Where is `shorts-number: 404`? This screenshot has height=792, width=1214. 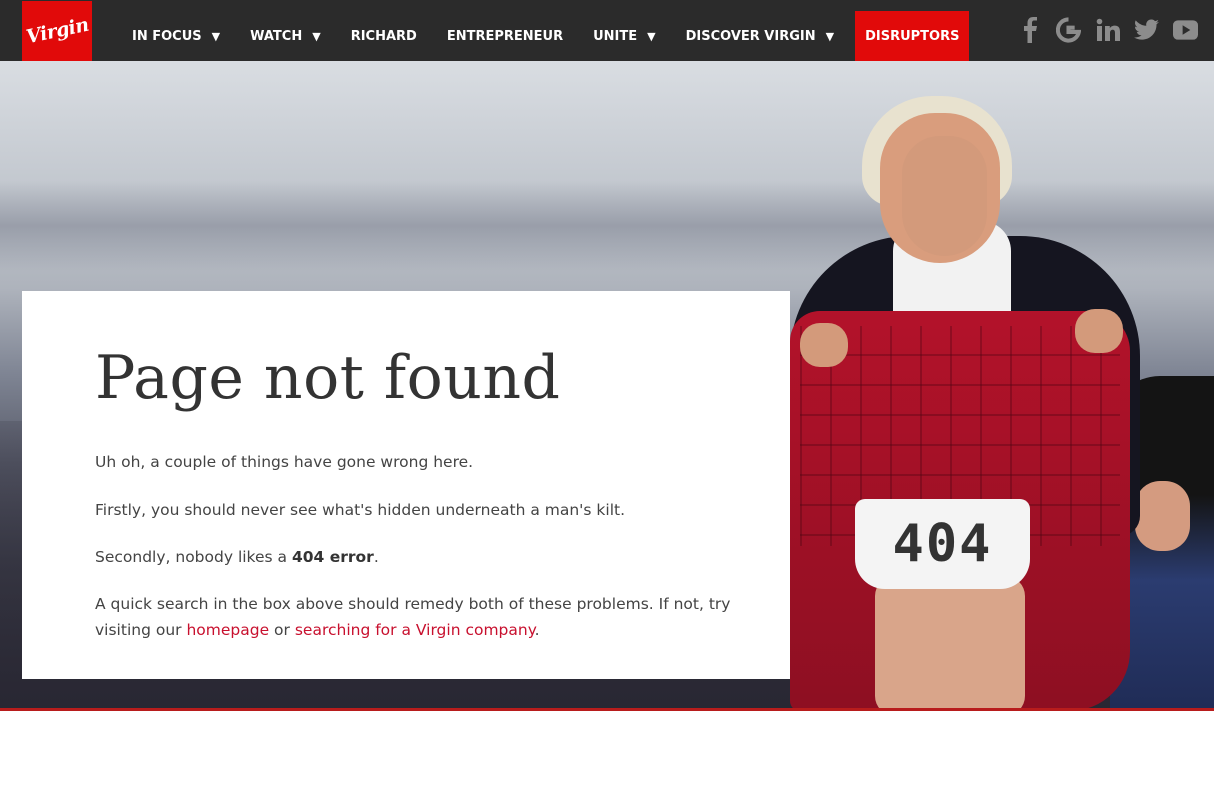 shorts-number: 404 is located at coordinates (942, 544).